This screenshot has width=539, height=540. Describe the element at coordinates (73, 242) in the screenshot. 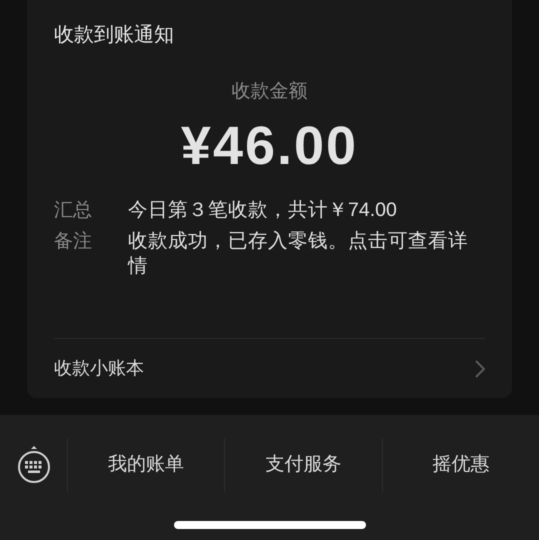

I see `field-label: 备注` at that location.